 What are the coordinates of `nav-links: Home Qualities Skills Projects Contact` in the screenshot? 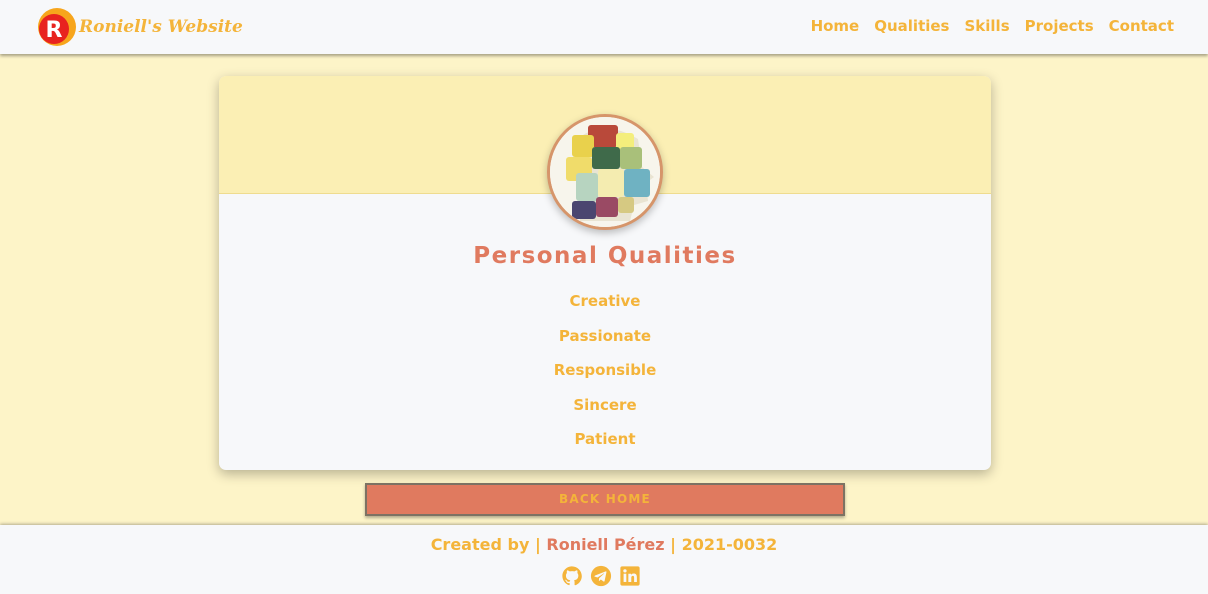 It's located at (992, 26).